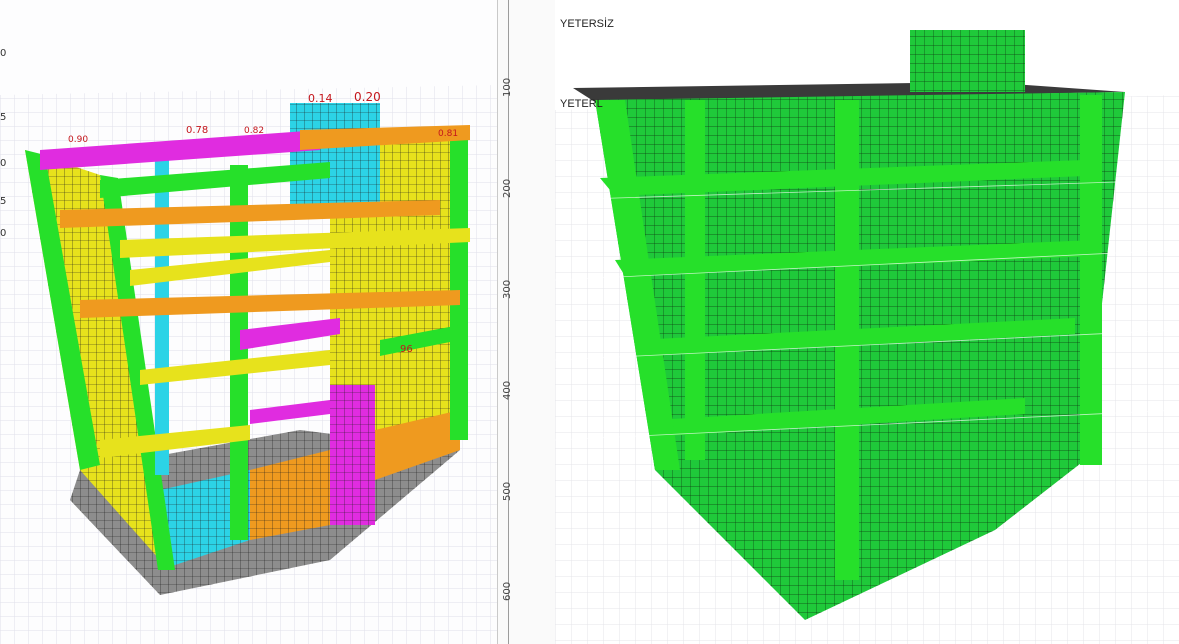 This screenshot has width=1179, height=644. Describe the element at coordinates (526, 322) in the screenshot. I see `vertical-ruler: 100 200 300 400 500 600` at that location.